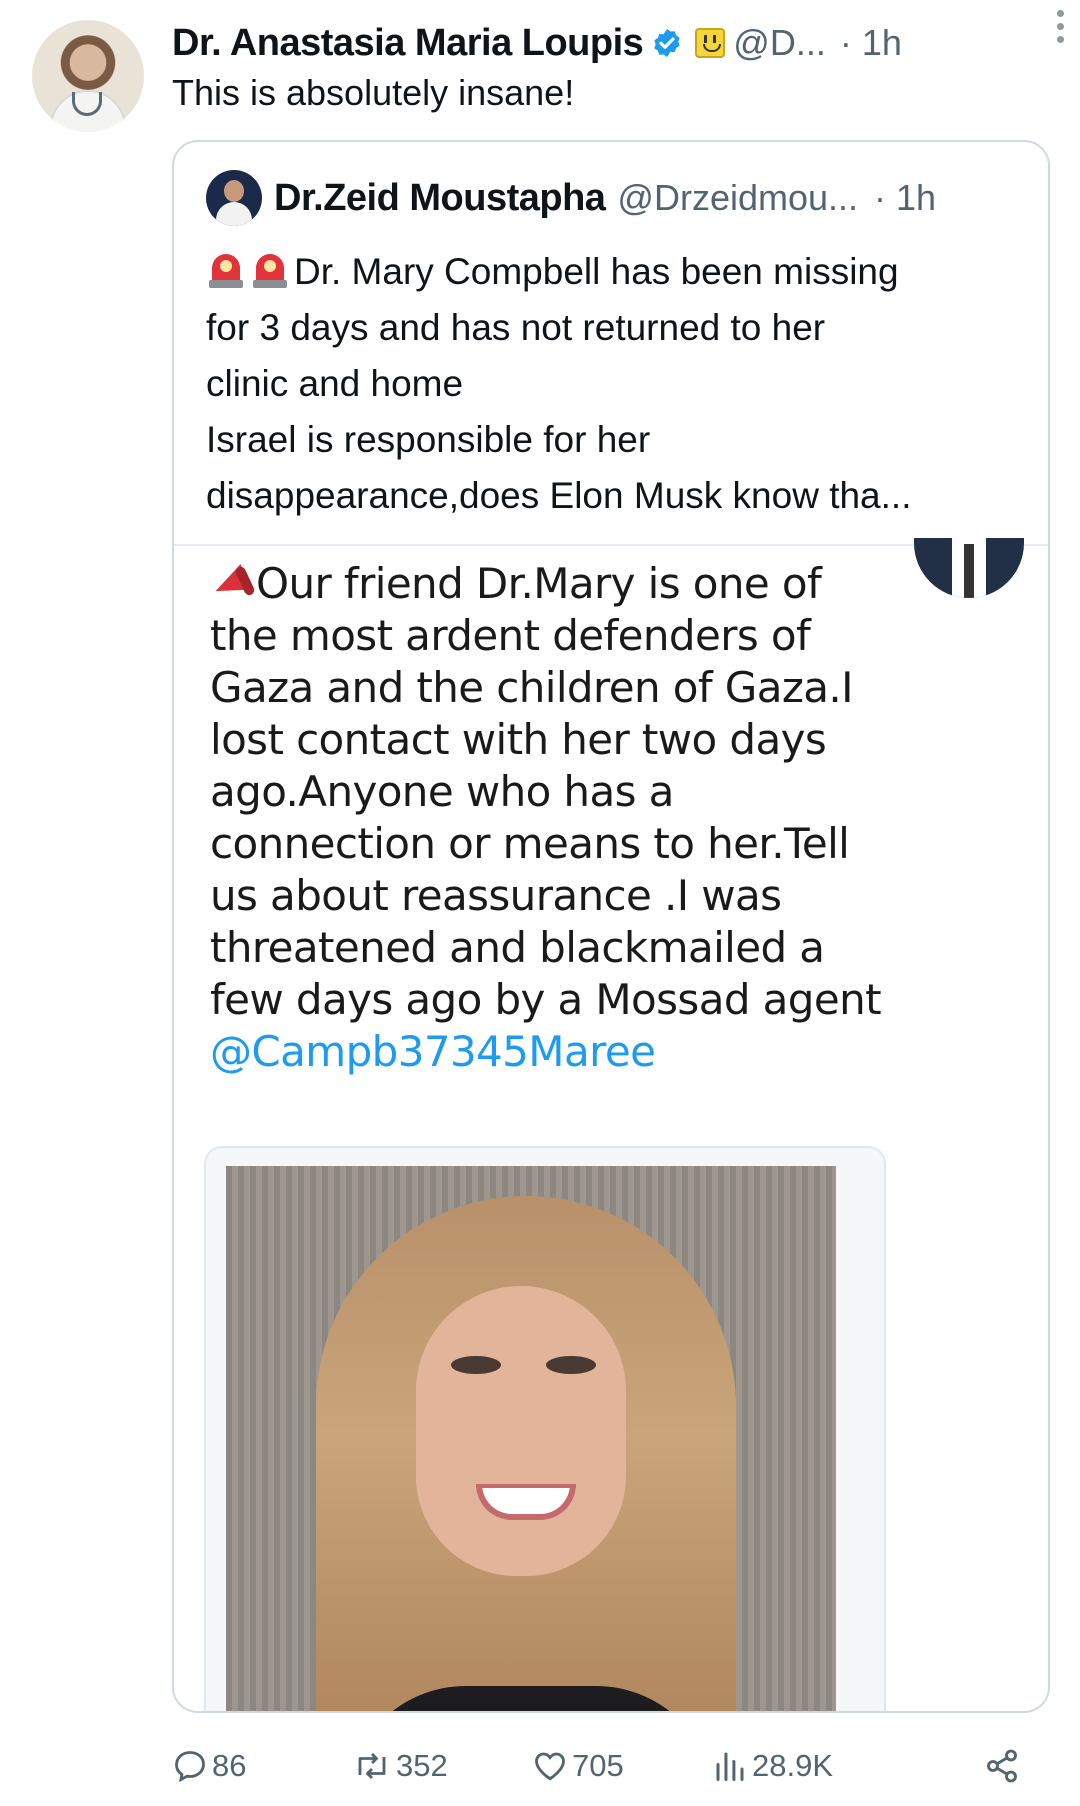 The height and width of the screenshot is (1806, 1080). Describe the element at coordinates (598, 1765) in the screenshot. I see `like-count: 705` at that location.